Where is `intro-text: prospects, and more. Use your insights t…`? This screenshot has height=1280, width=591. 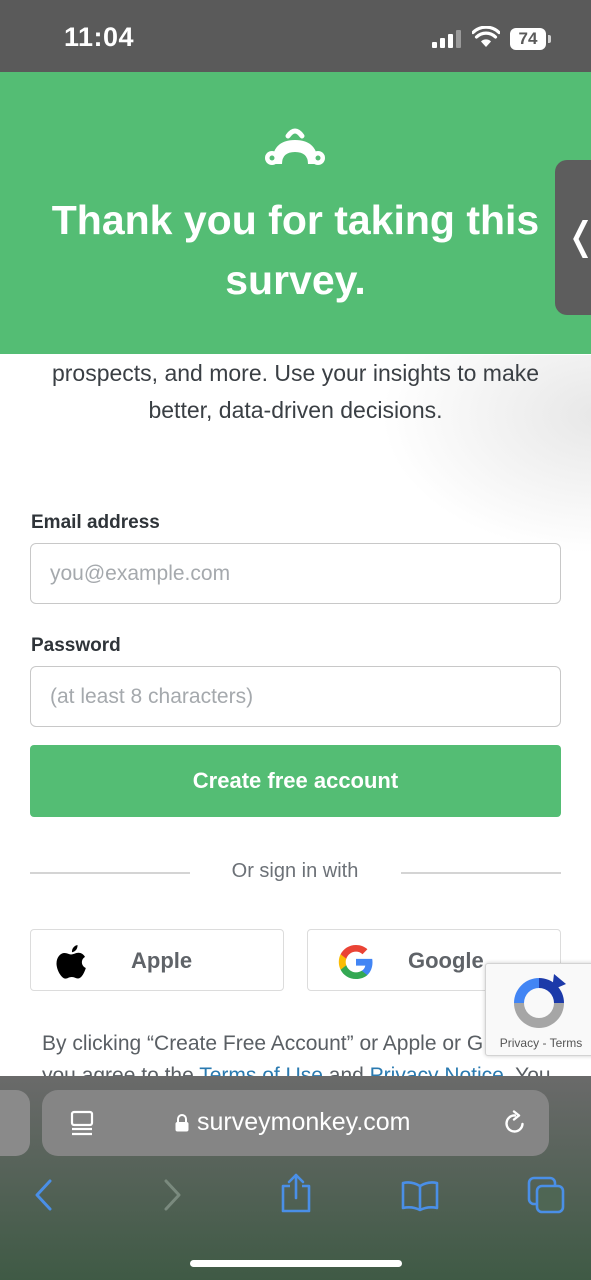 intro-text: prospects, and more. Use your insights t… is located at coordinates (295, 391).